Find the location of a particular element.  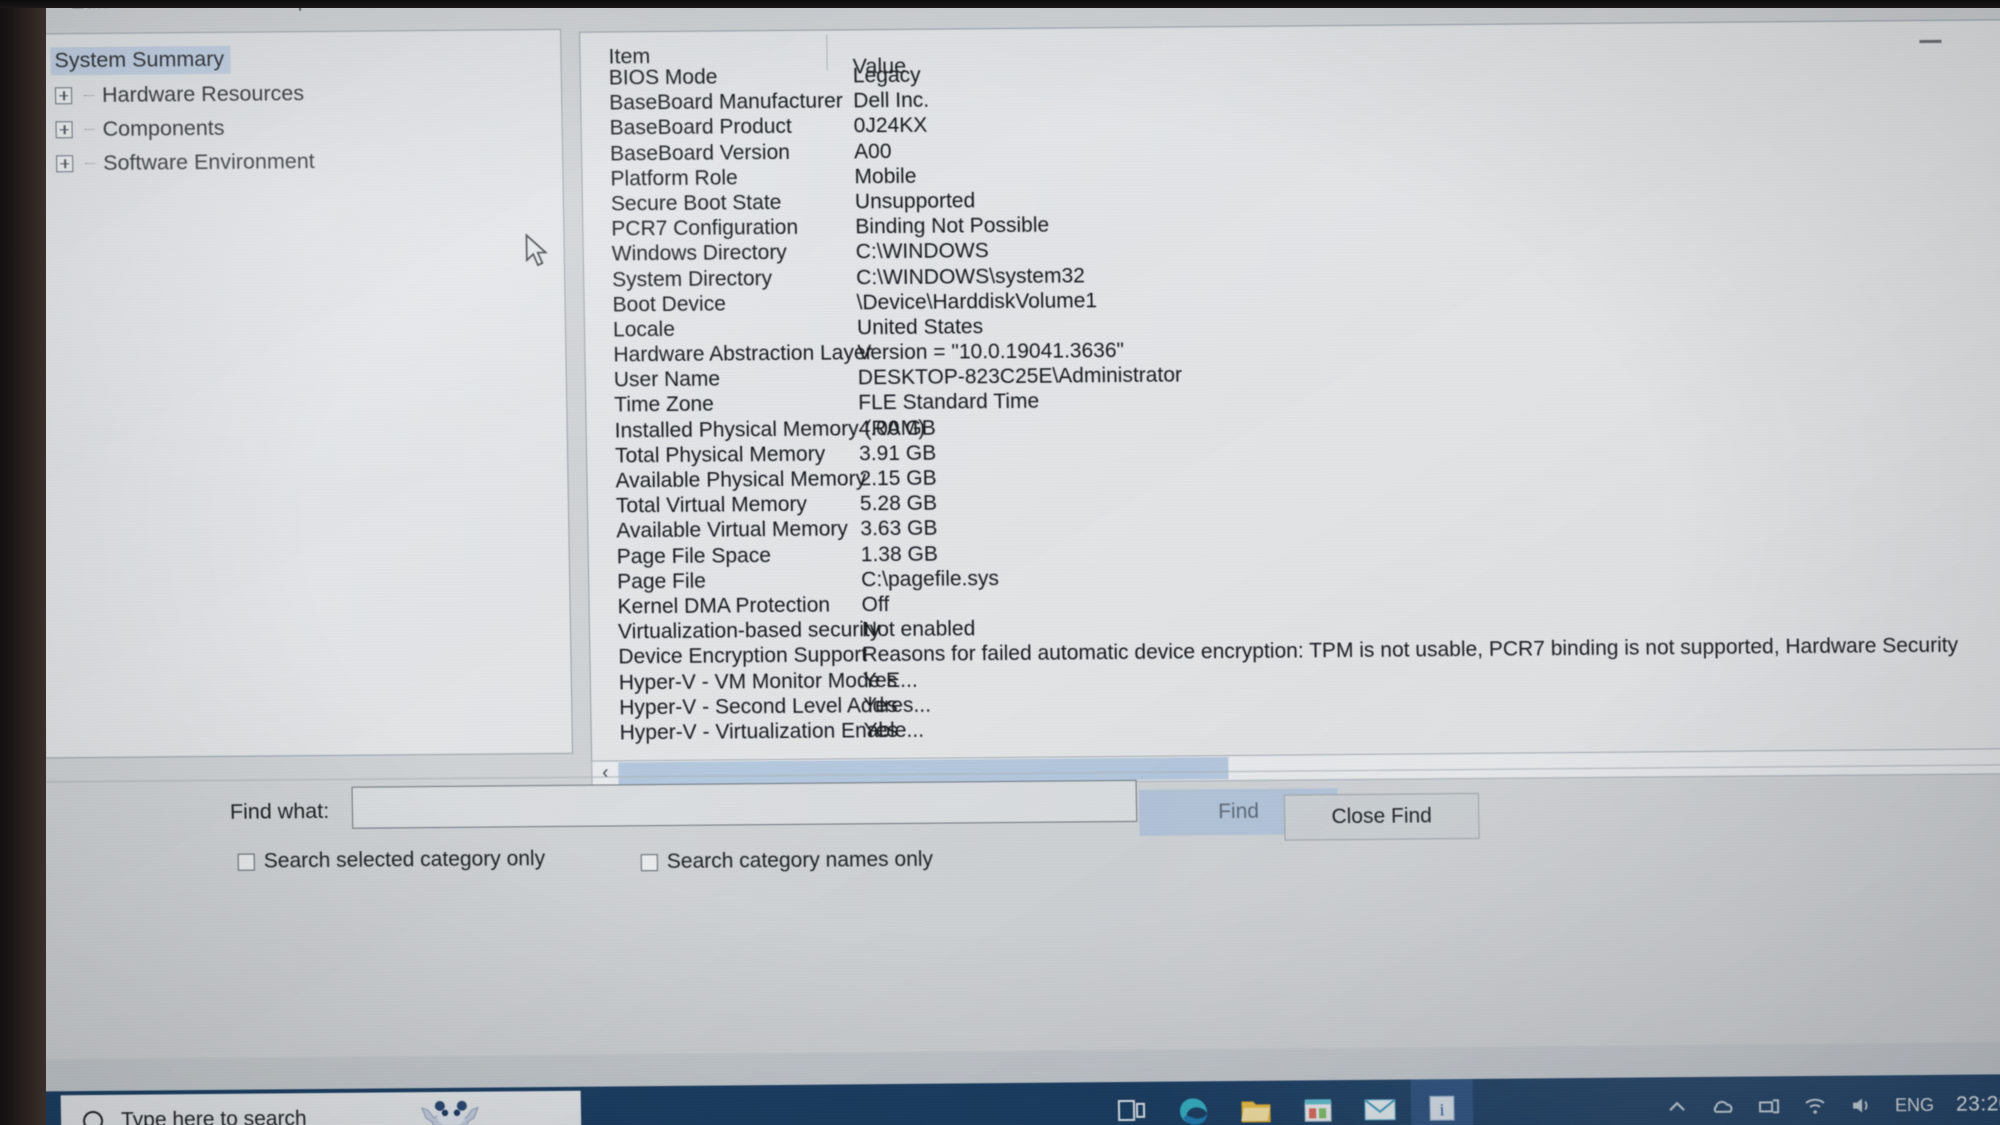

mouse-cursor-icon is located at coordinates (536, 250).